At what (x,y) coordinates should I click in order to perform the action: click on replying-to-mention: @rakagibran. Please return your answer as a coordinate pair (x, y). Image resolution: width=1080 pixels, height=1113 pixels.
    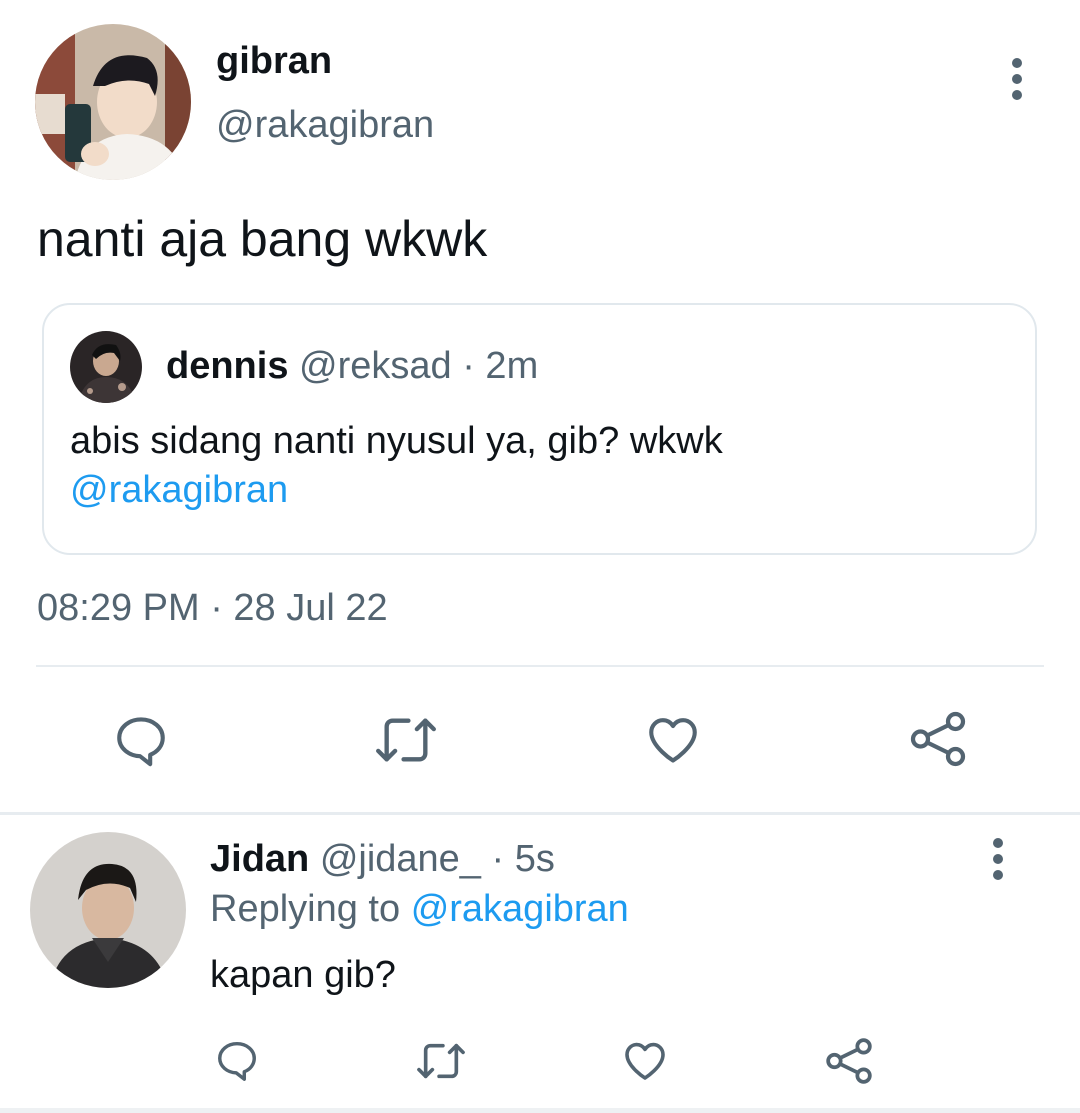
    Looking at the image, I should click on (520, 909).